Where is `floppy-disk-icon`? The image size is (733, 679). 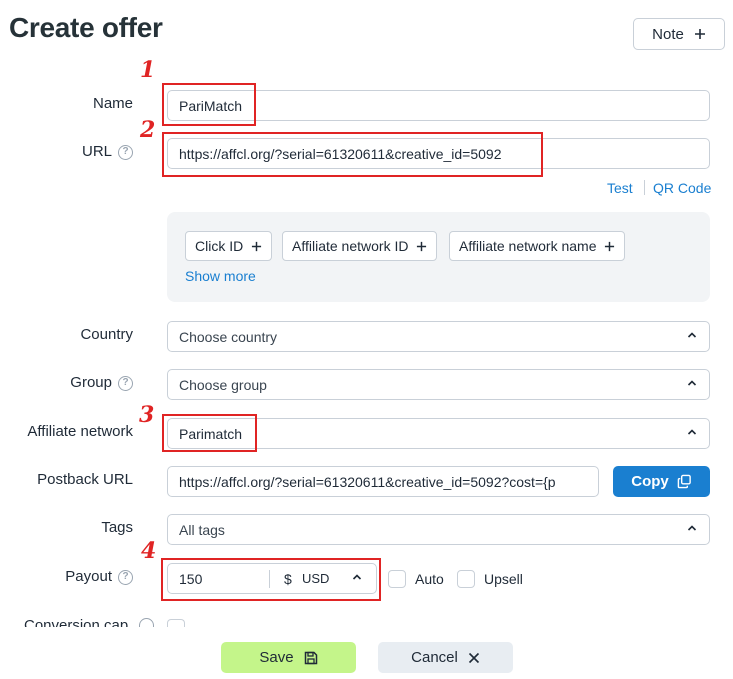
floppy-disk-icon is located at coordinates (310, 657).